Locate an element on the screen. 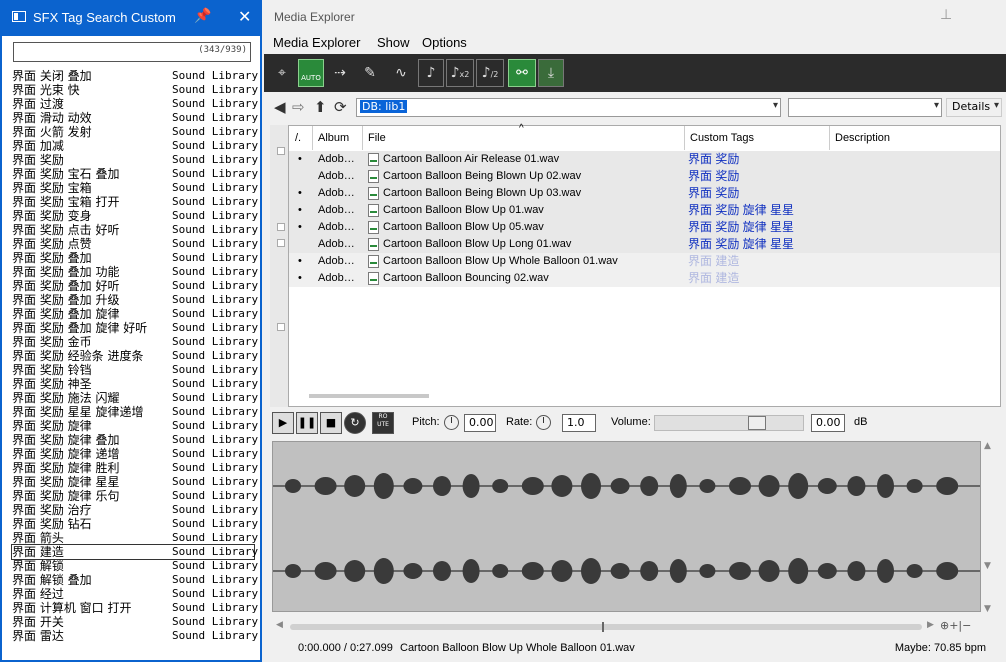  pause-button: ❚❚ is located at coordinates (307, 423).